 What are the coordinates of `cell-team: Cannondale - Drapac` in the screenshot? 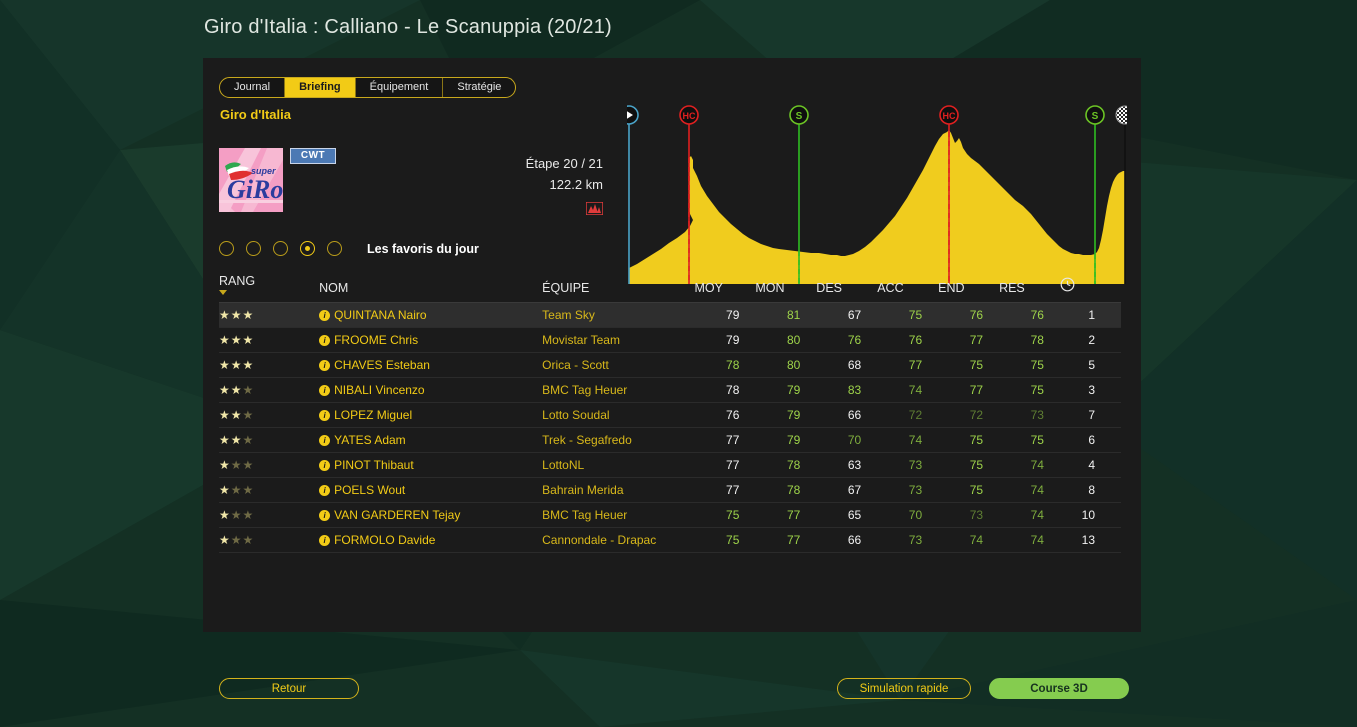 It's located at (618, 540).